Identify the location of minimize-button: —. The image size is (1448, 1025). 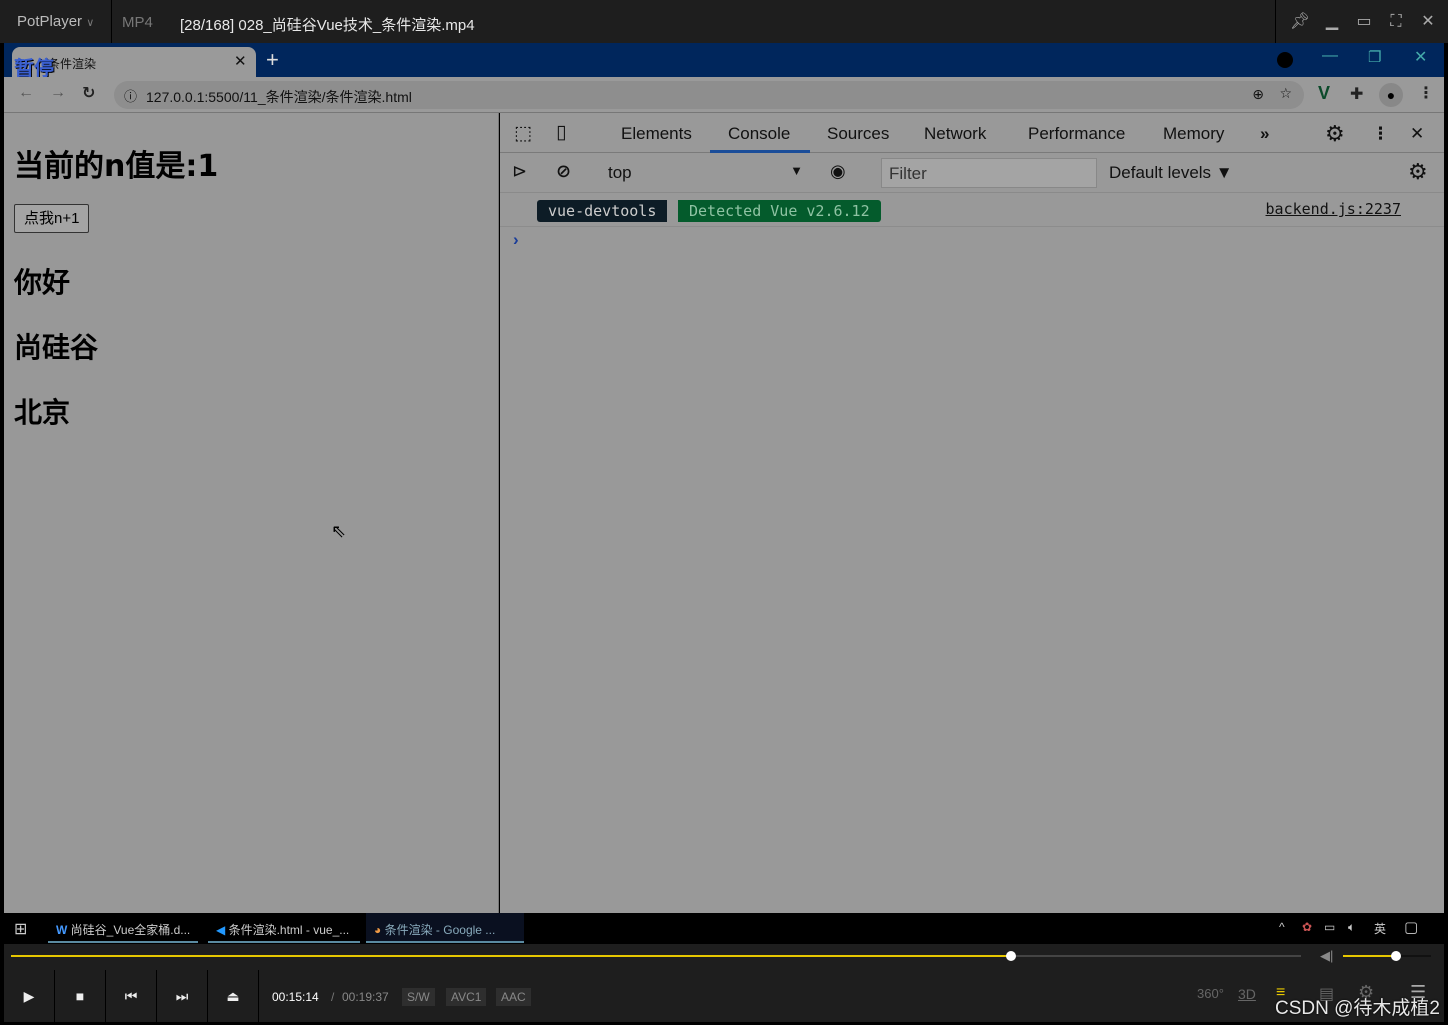
(1330, 56).